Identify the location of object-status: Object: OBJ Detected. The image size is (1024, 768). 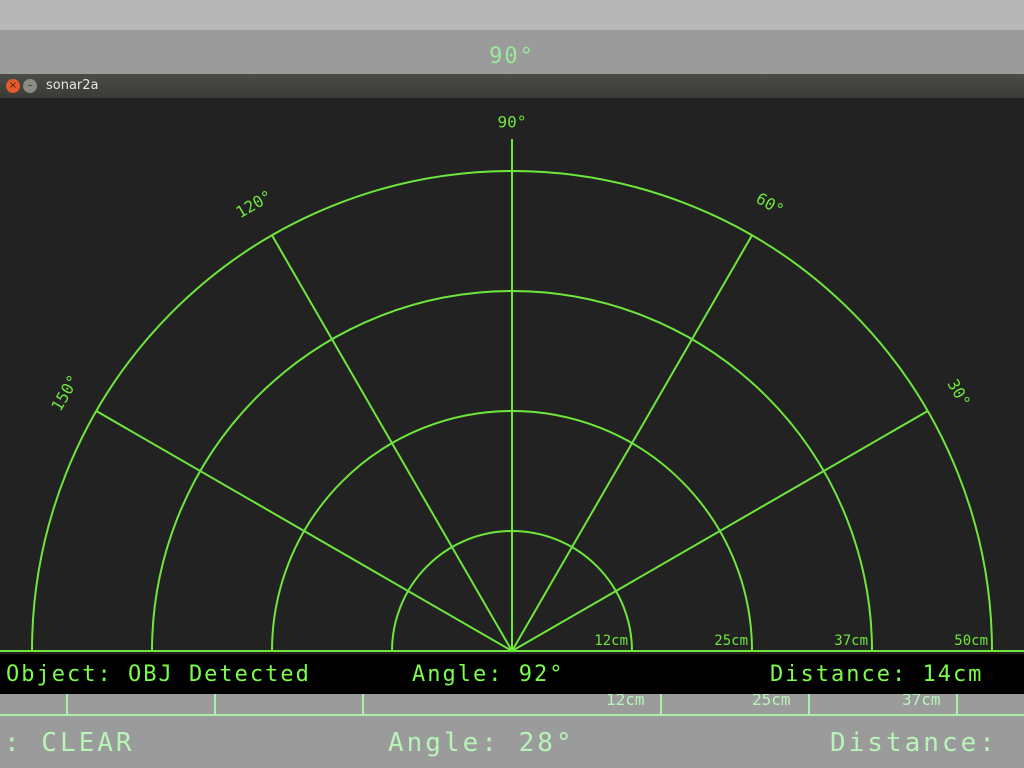
(158, 674).